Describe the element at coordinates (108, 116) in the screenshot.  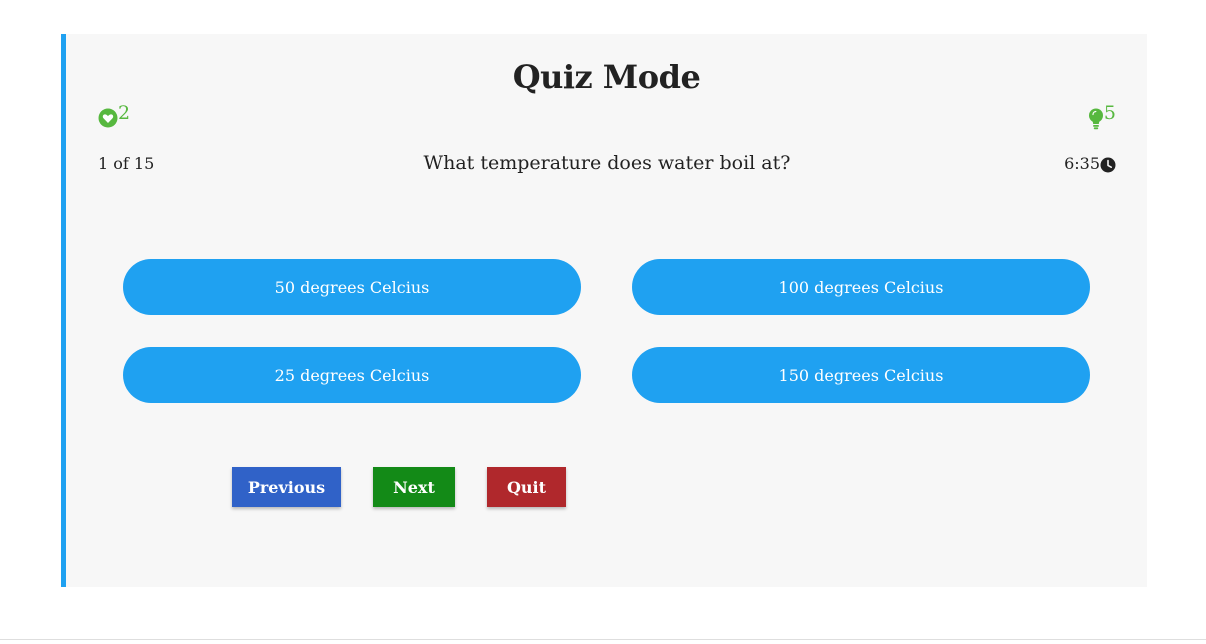
I see `heart-circle-icon` at that location.